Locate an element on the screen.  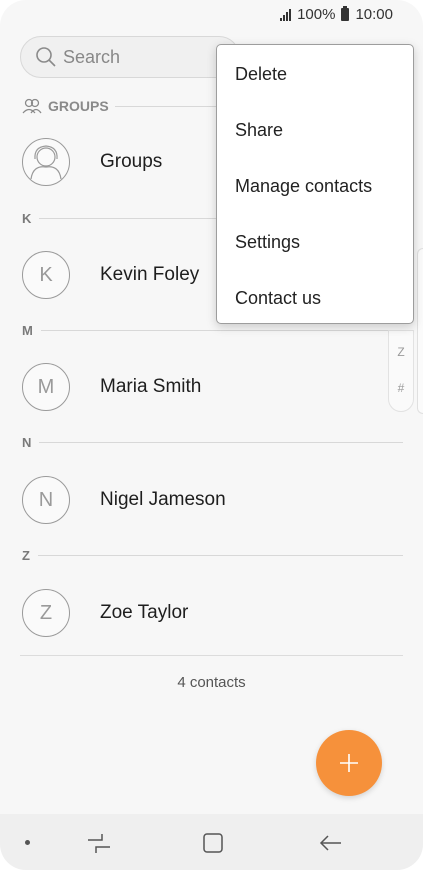
contact-name: Kevin Foley is located at coordinates (150, 274).